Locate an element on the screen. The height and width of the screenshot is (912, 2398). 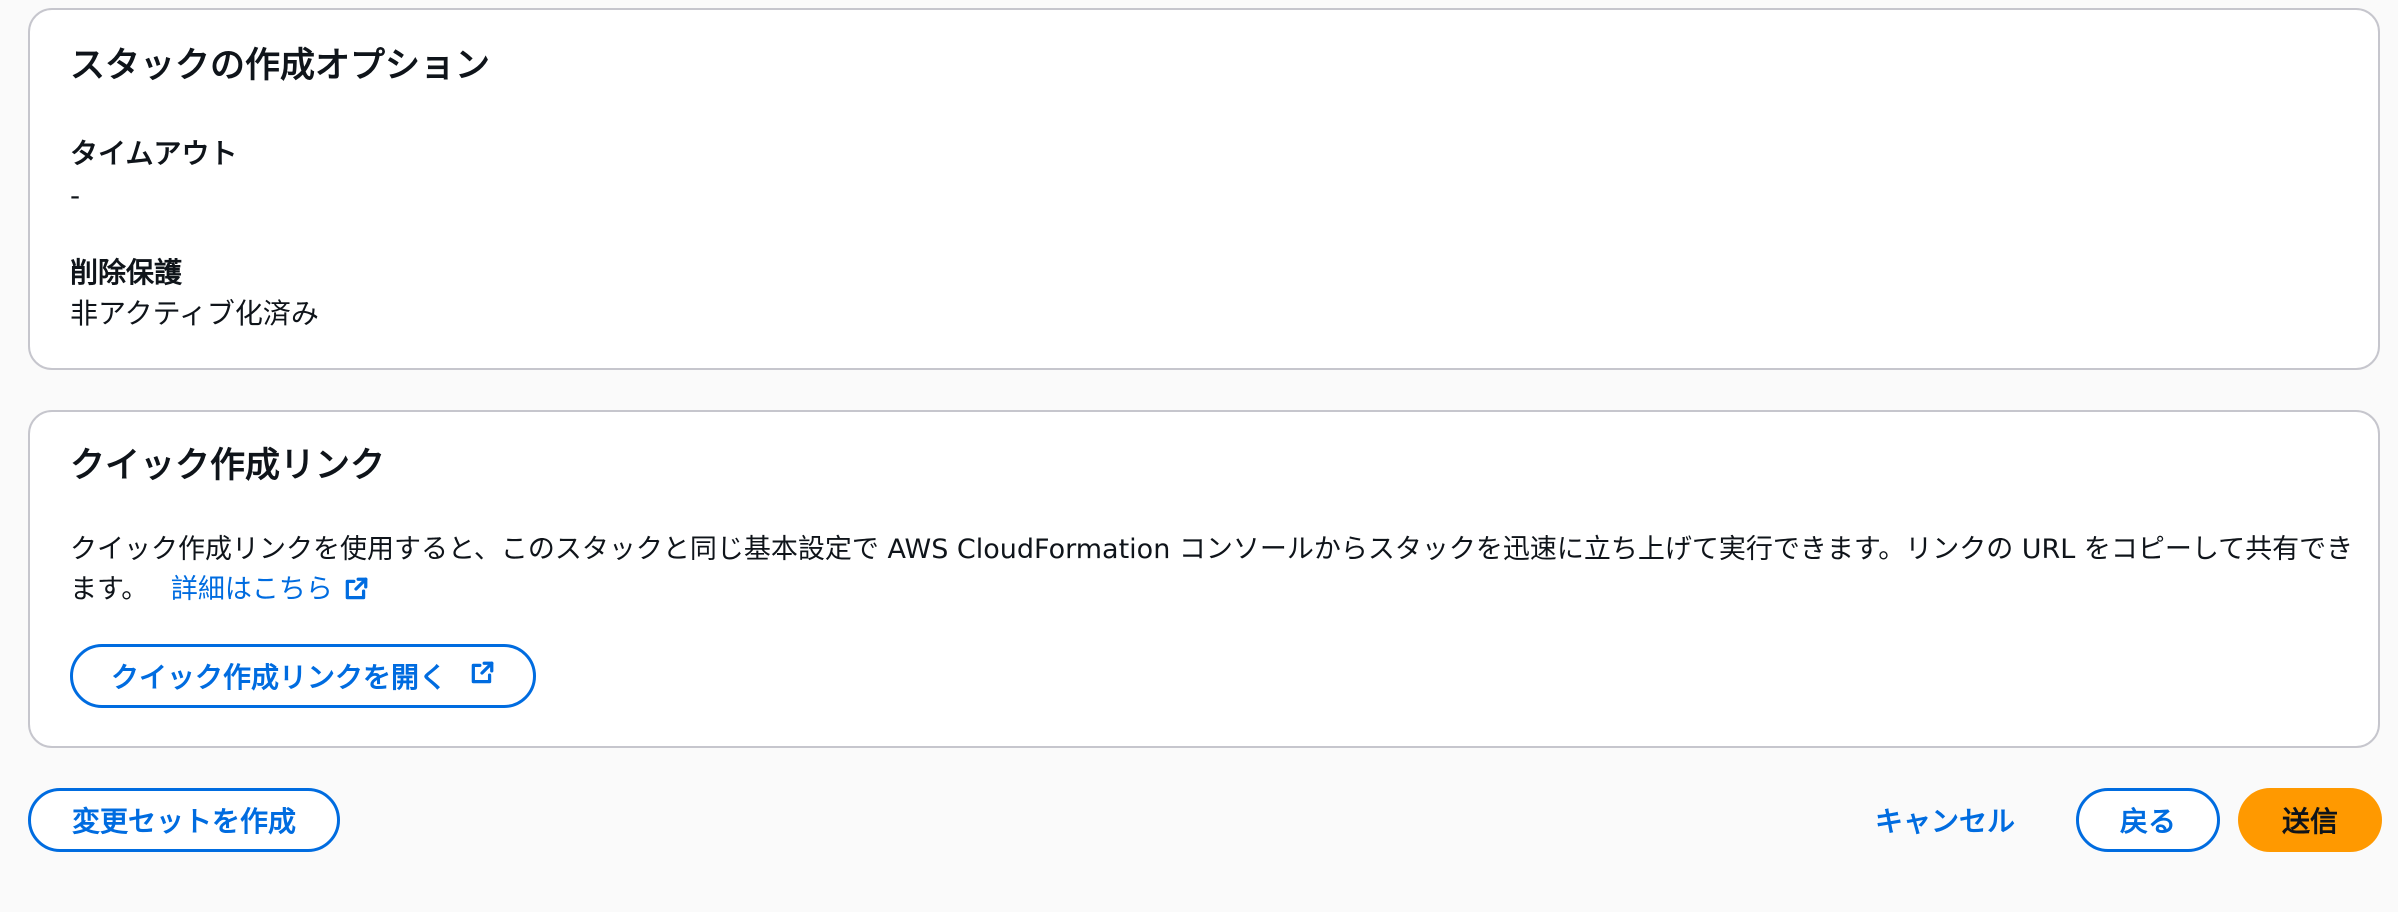
timeout-value: - is located at coordinates (75, 195).